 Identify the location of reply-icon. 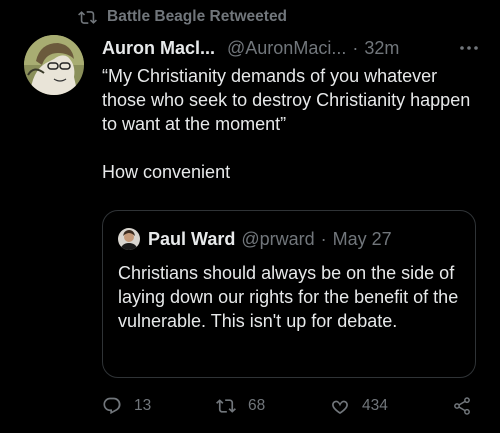
(112, 406).